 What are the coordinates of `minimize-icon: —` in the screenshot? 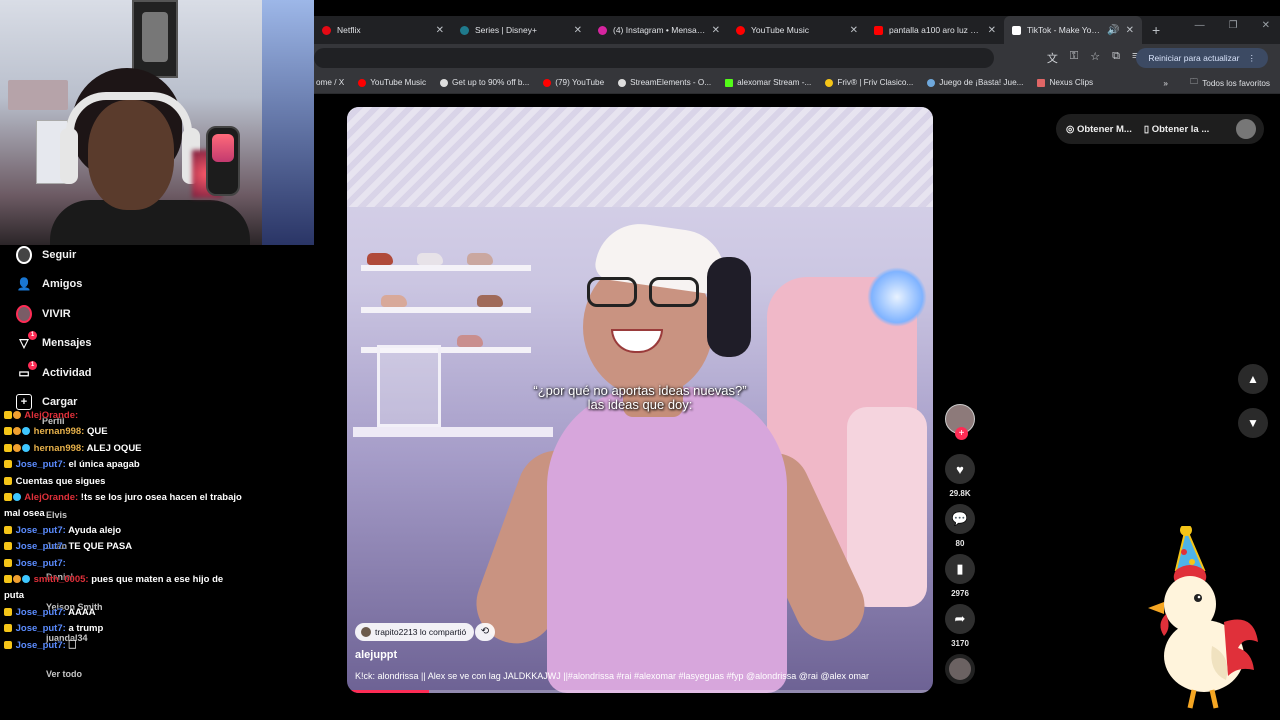 It's located at (1200, 25).